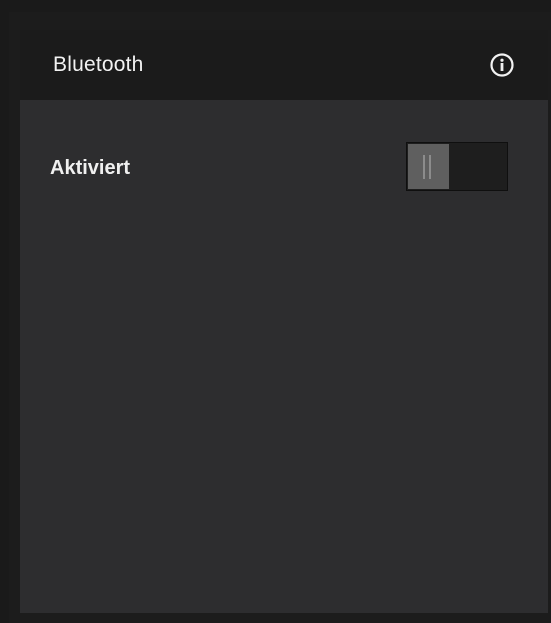 The width and height of the screenshot is (551, 623). Describe the element at coordinates (90, 168) in the screenshot. I see `enabled-label: Aktiviert` at that location.